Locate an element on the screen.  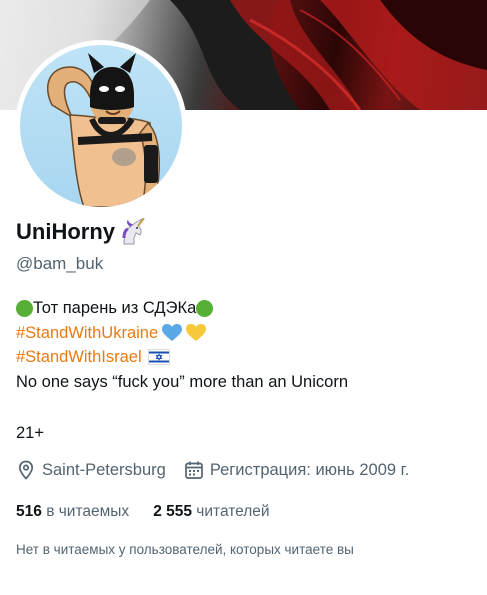
display-name-row: UniHorny is located at coordinates (81, 231).